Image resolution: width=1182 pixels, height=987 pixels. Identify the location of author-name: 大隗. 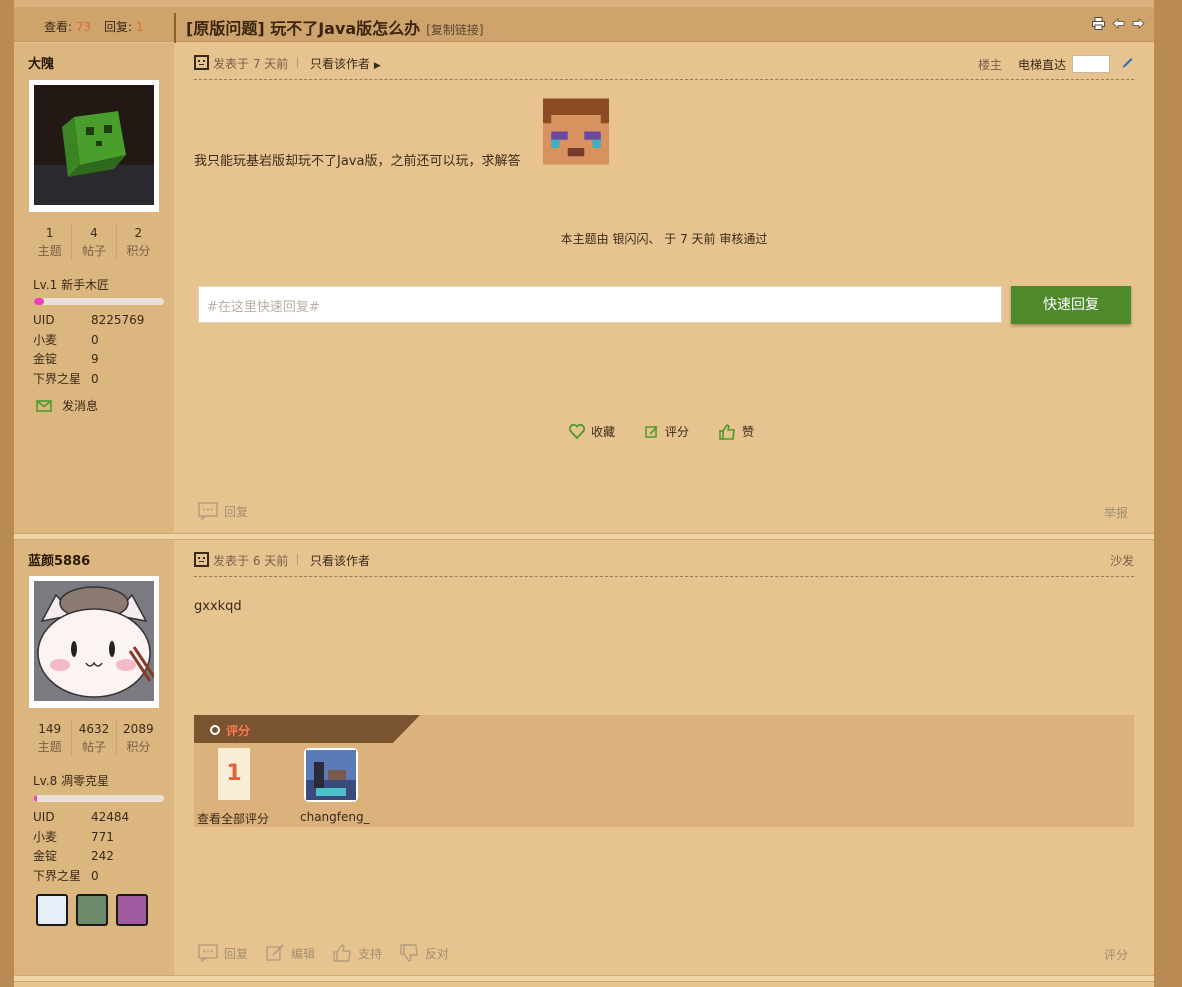
(41, 62).